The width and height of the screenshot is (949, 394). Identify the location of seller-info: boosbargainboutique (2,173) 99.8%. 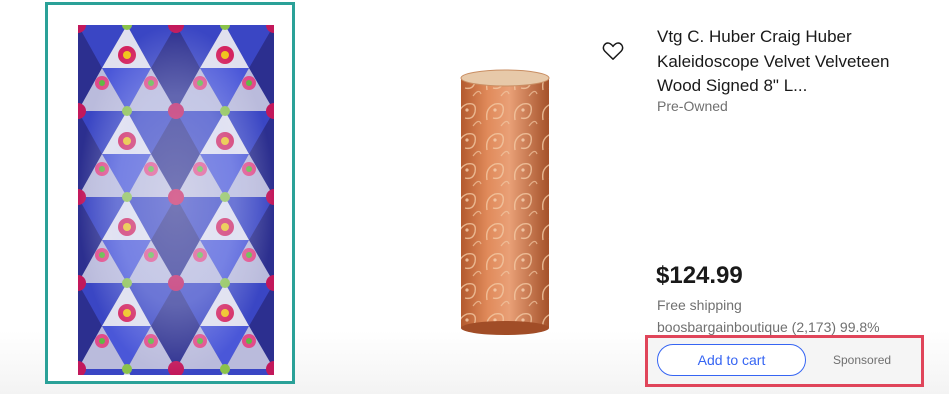
(768, 327).